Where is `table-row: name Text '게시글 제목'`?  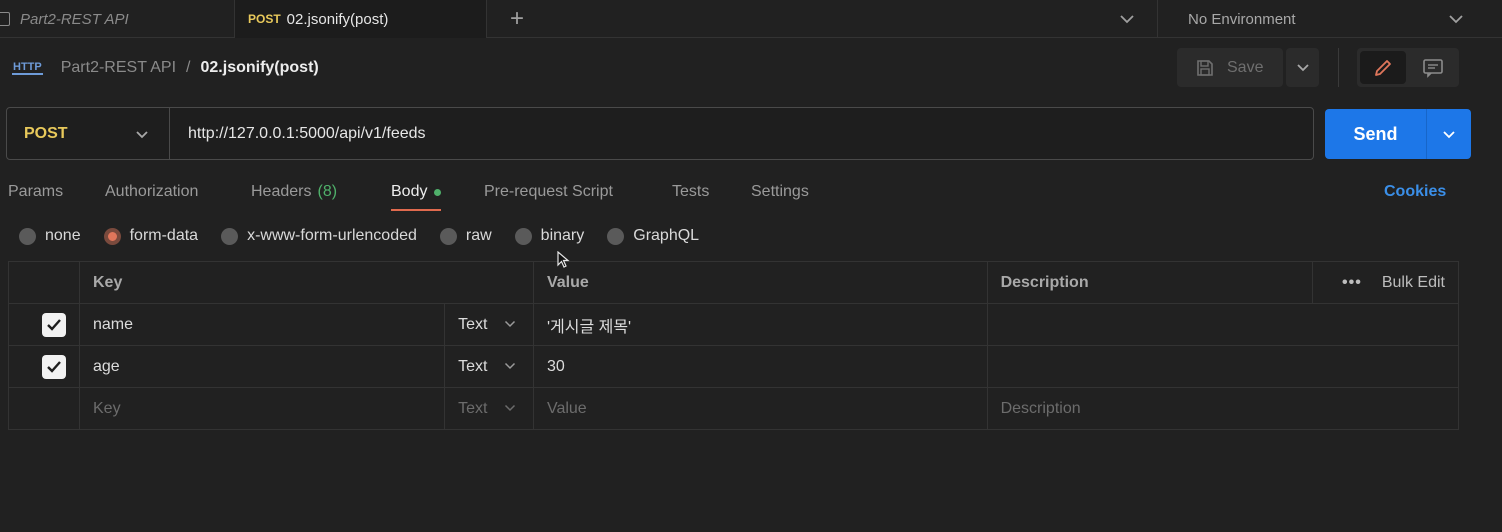 table-row: name Text '게시글 제목' is located at coordinates (734, 324).